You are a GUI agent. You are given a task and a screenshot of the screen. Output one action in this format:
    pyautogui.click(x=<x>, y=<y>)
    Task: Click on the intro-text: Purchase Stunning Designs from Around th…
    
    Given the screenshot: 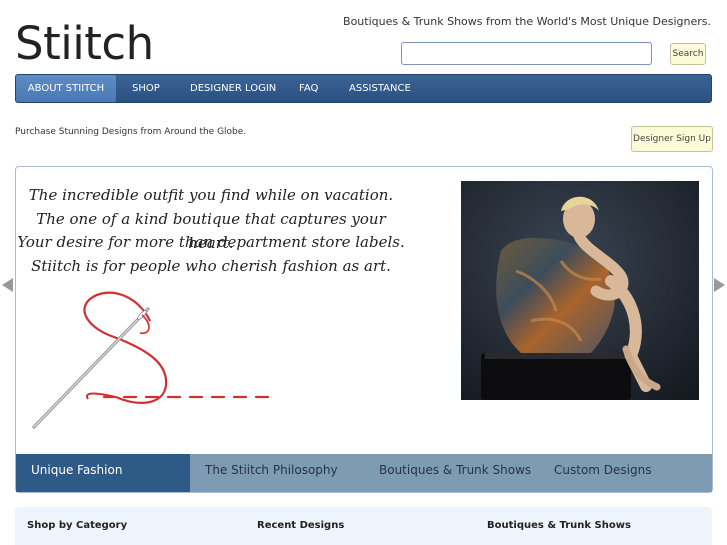 What is the action you would take?
    pyautogui.click(x=131, y=132)
    